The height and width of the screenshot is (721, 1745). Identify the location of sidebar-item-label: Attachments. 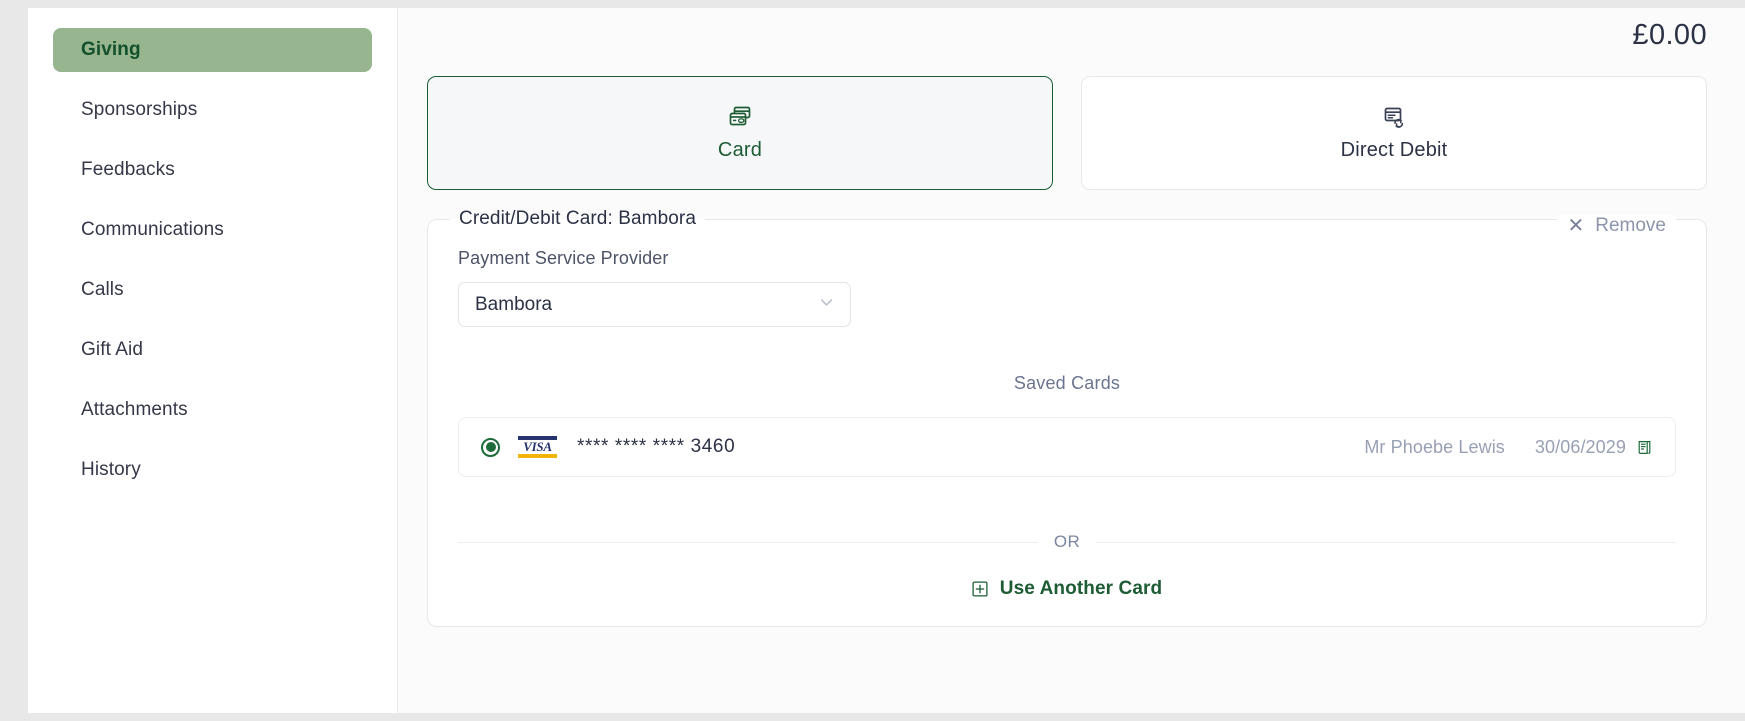
(134, 409).